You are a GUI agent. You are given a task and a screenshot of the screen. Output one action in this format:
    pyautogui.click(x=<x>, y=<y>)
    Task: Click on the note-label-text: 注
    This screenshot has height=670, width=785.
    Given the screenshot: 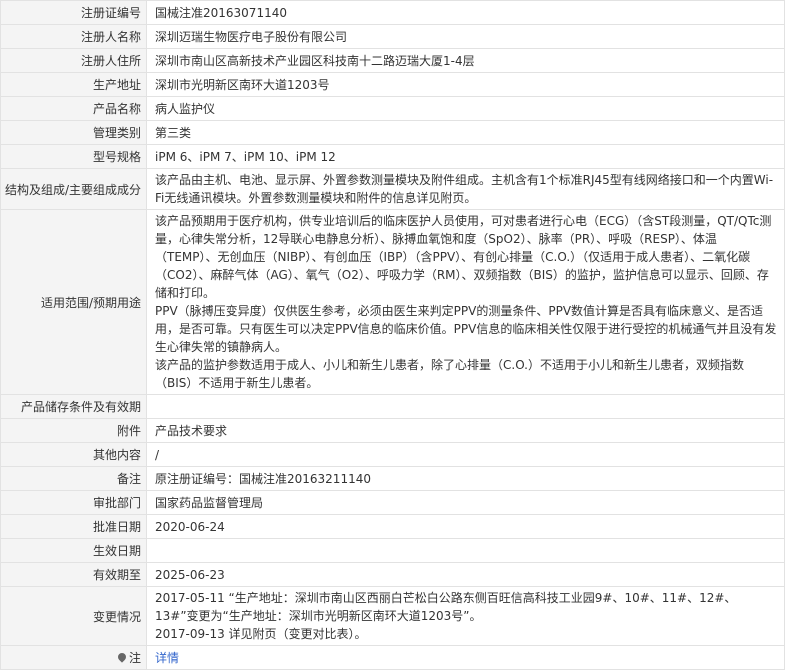 What is the action you would take?
    pyautogui.click(x=134, y=658)
    